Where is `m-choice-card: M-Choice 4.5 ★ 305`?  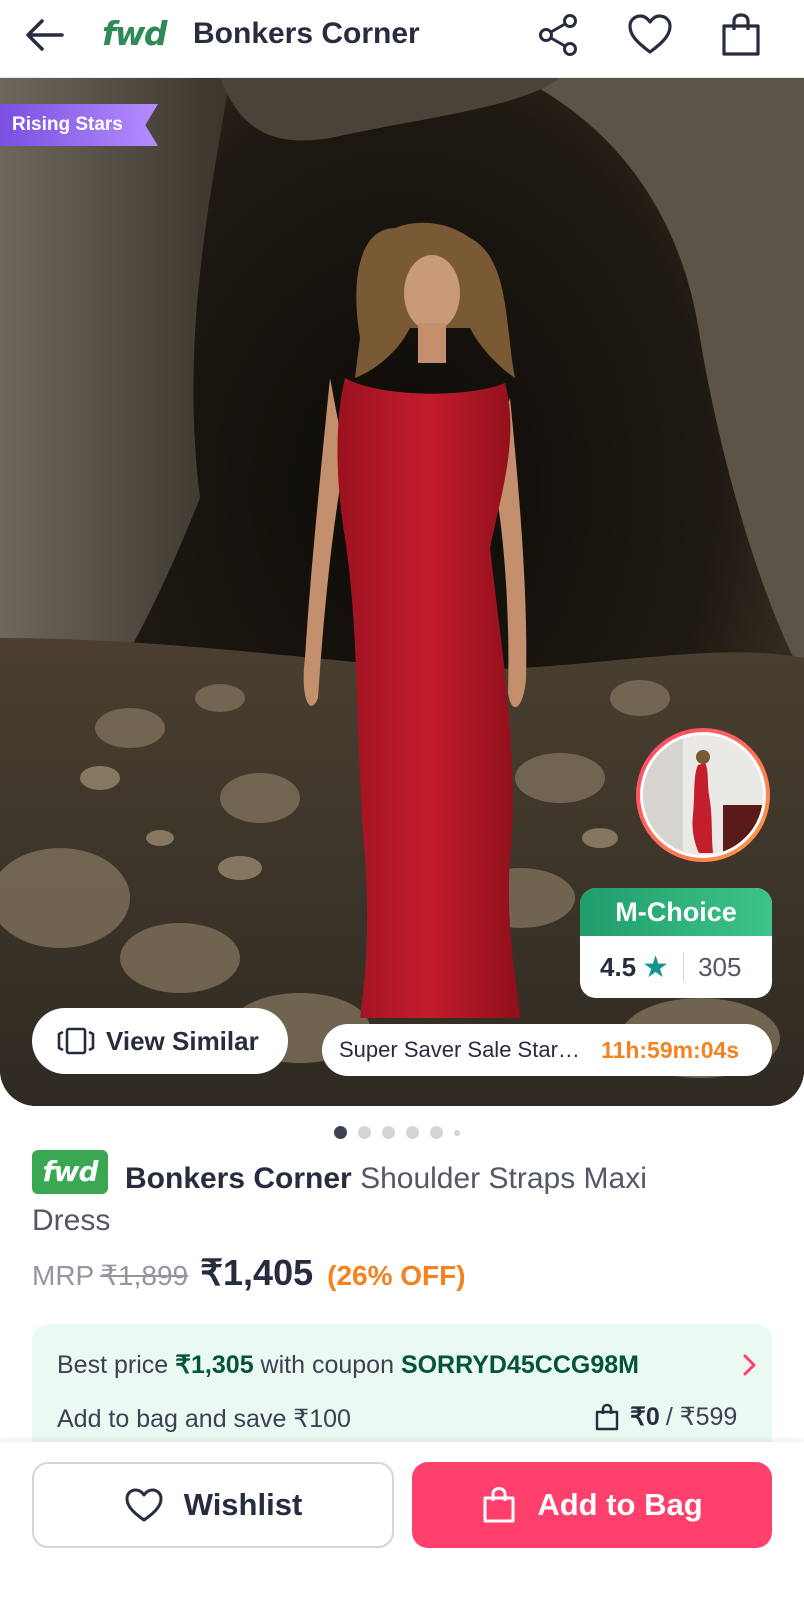 m-choice-card: M-Choice 4.5 ★ 305 is located at coordinates (676, 943).